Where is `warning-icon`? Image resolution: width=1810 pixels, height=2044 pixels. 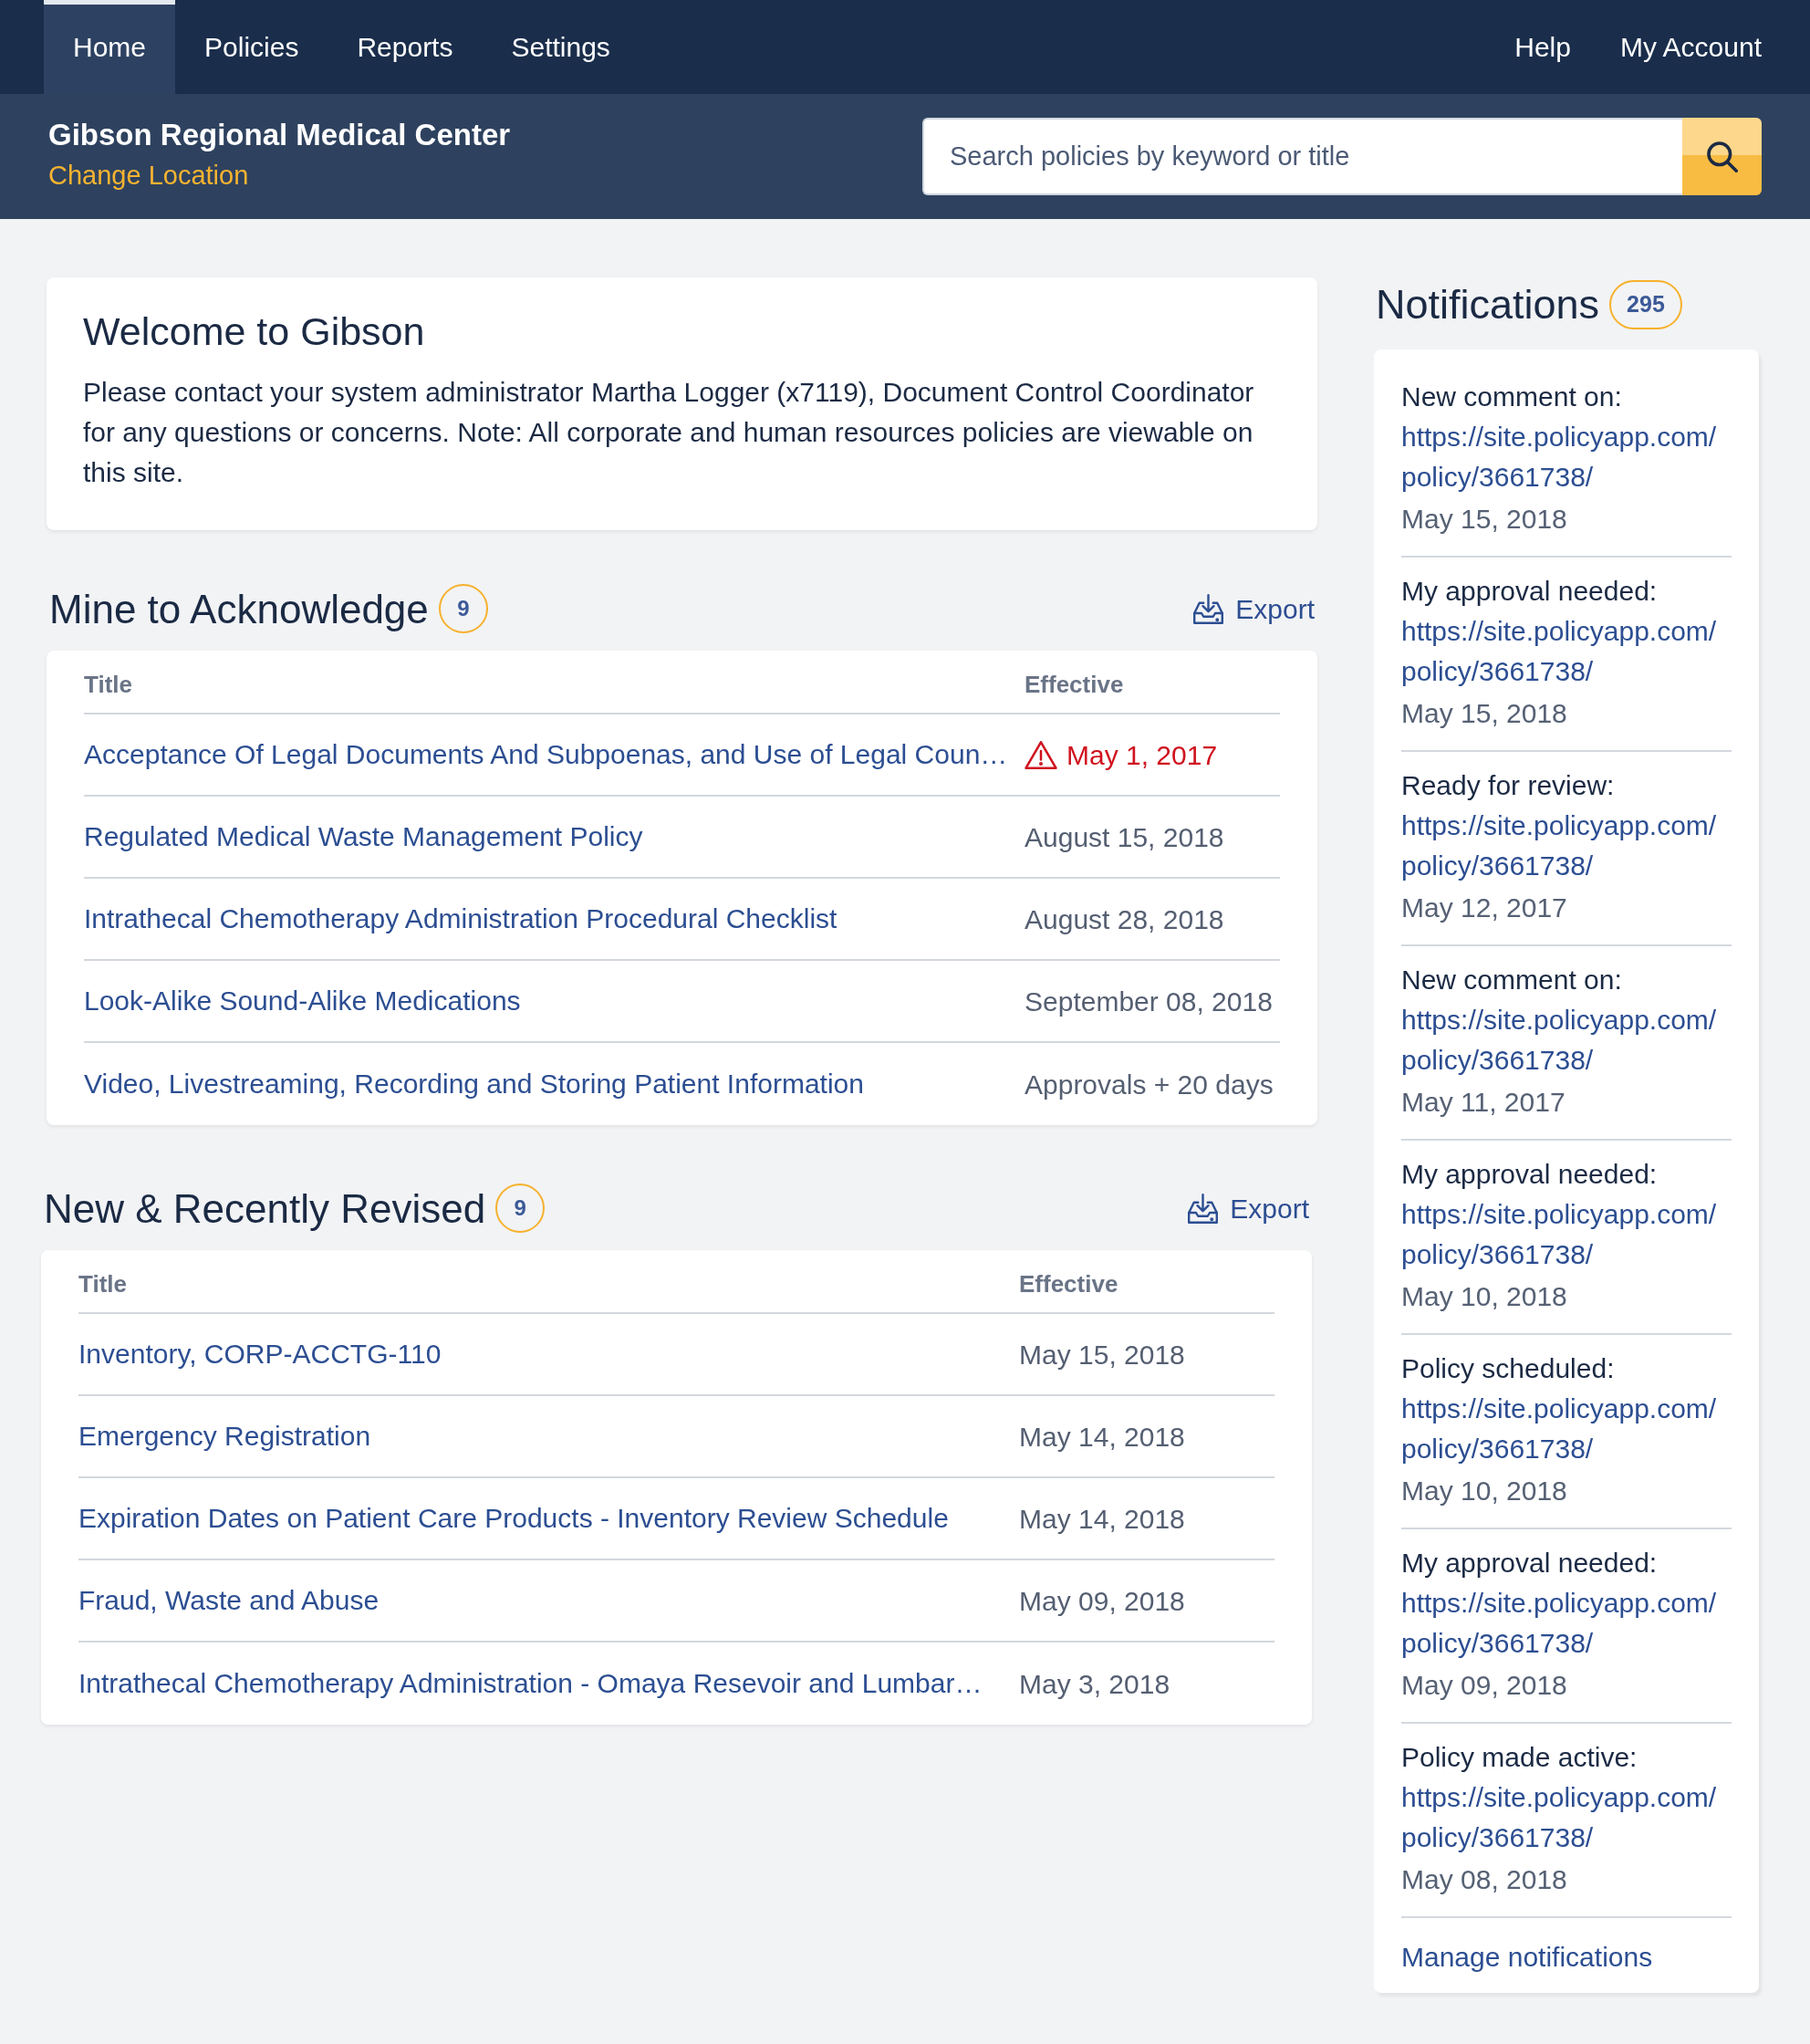
warning-icon is located at coordinates (1041, 754).